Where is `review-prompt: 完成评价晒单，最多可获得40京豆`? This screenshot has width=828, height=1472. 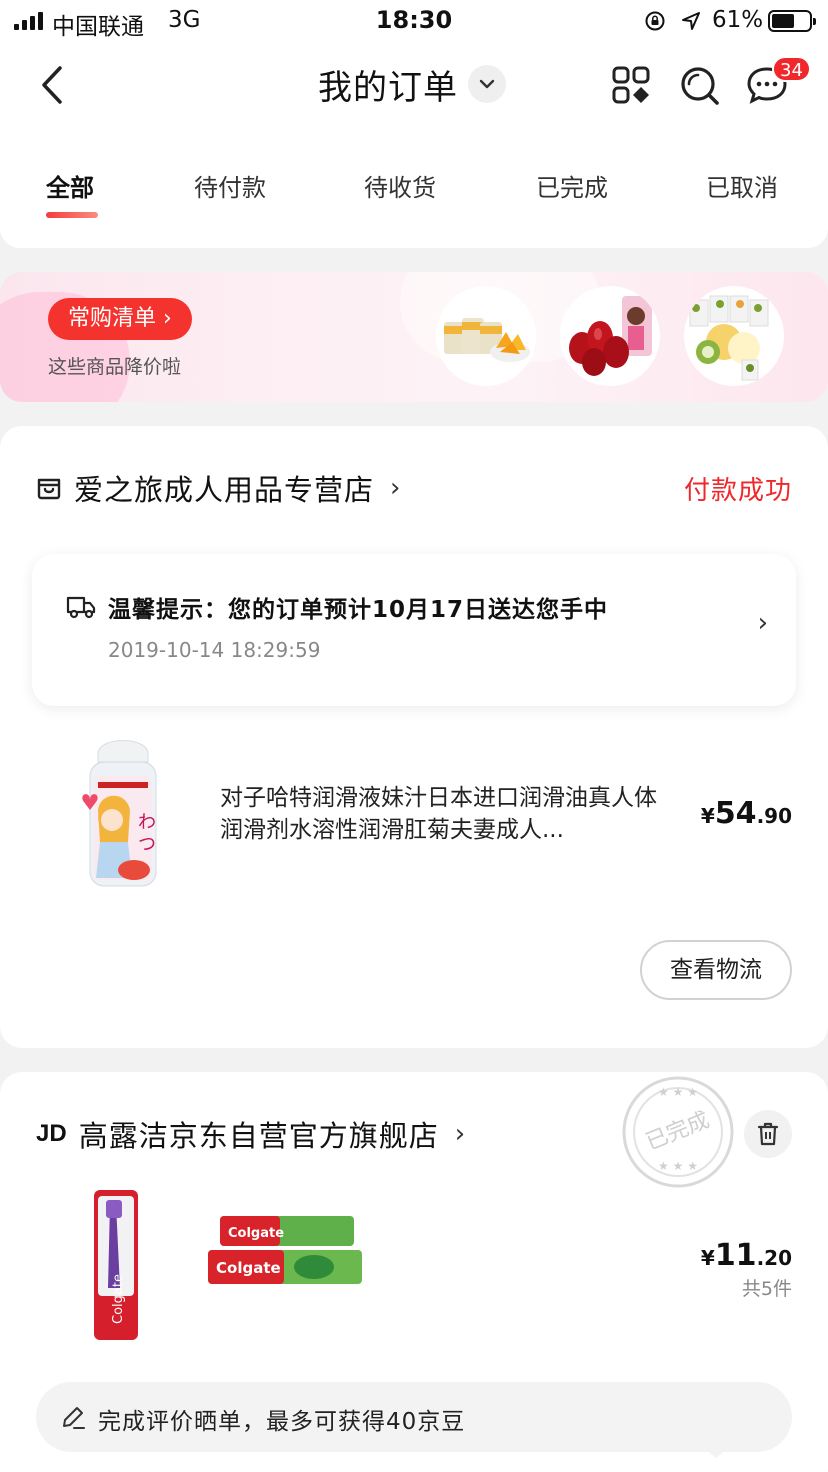 review-prompt: 完成评价晒单，最多可获得40京豆 is located at coordinates (414, 1417).